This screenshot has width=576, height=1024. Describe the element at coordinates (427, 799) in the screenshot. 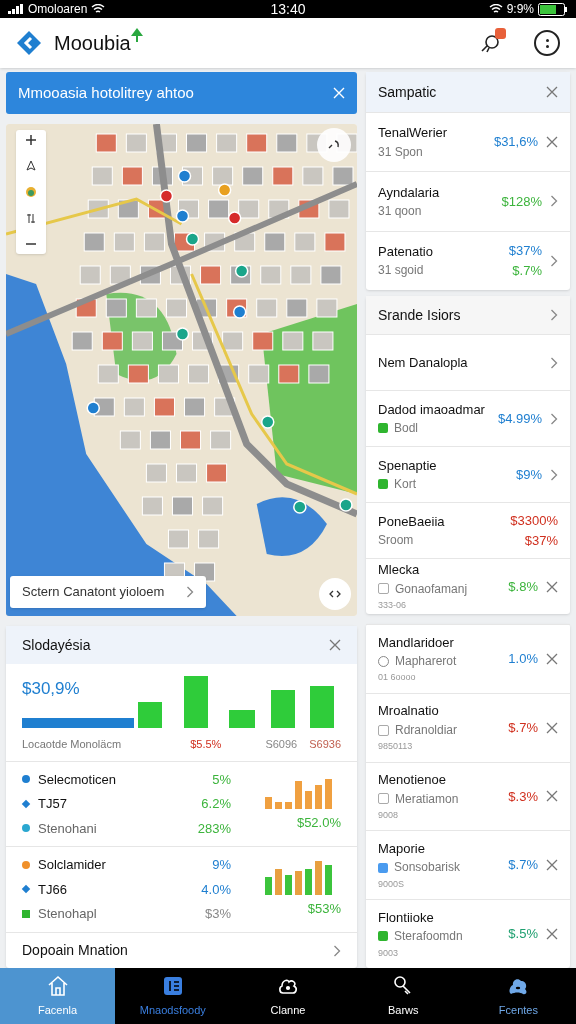

I see `row-subtitle: Meratiamon` at that location.